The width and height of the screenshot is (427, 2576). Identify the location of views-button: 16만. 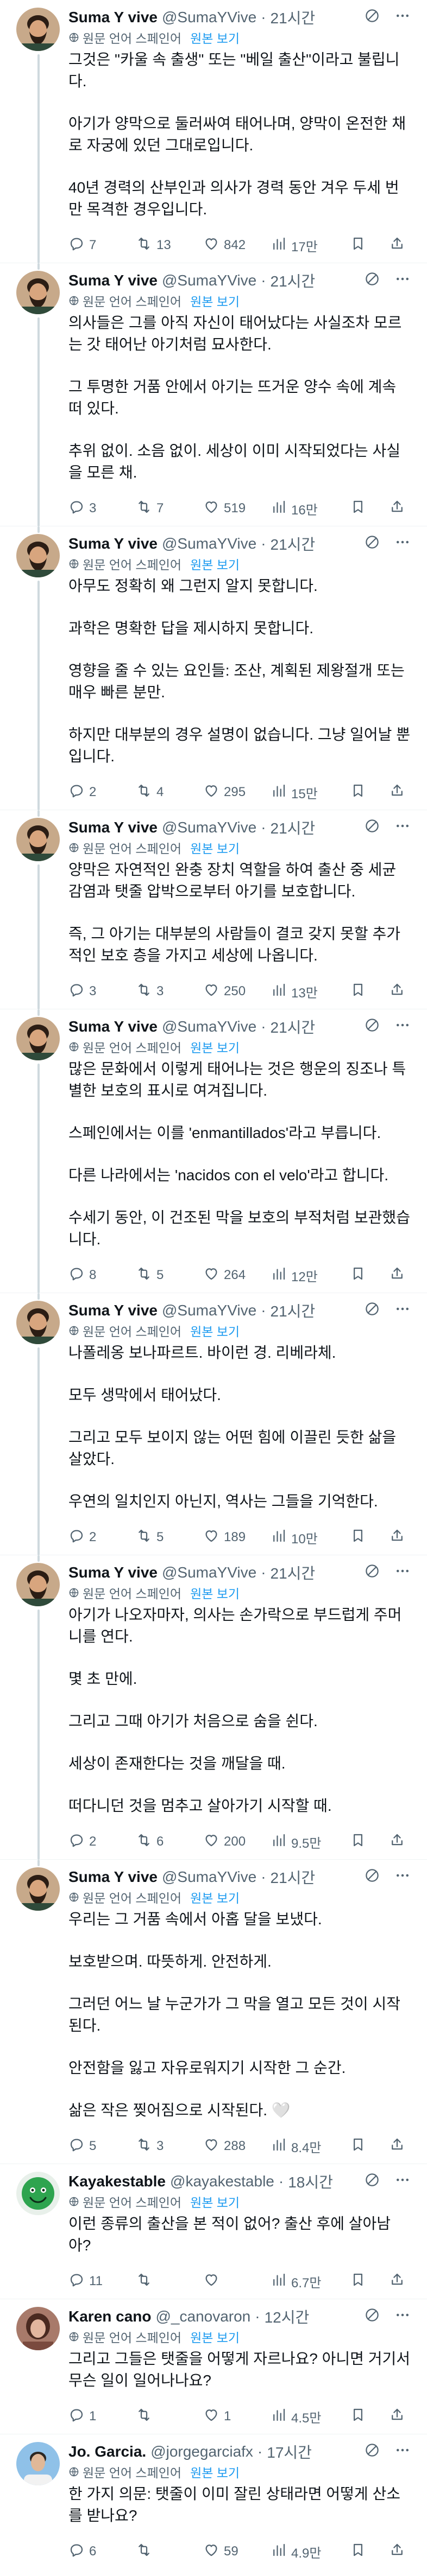
(301, 509).